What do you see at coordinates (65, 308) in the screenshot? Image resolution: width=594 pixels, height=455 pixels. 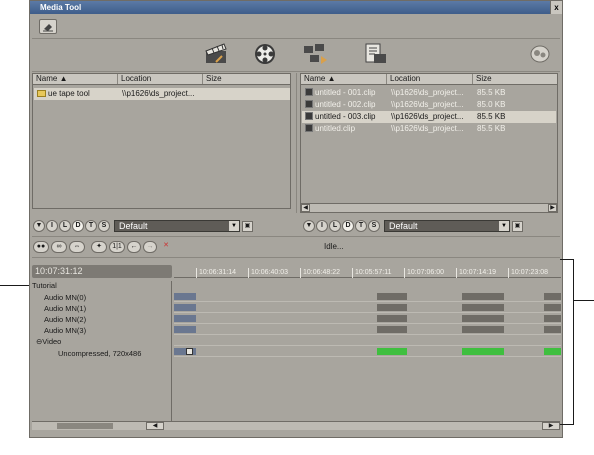 I see `audio-track-label: Audio MN(1)` at bounding box center [65, 308].